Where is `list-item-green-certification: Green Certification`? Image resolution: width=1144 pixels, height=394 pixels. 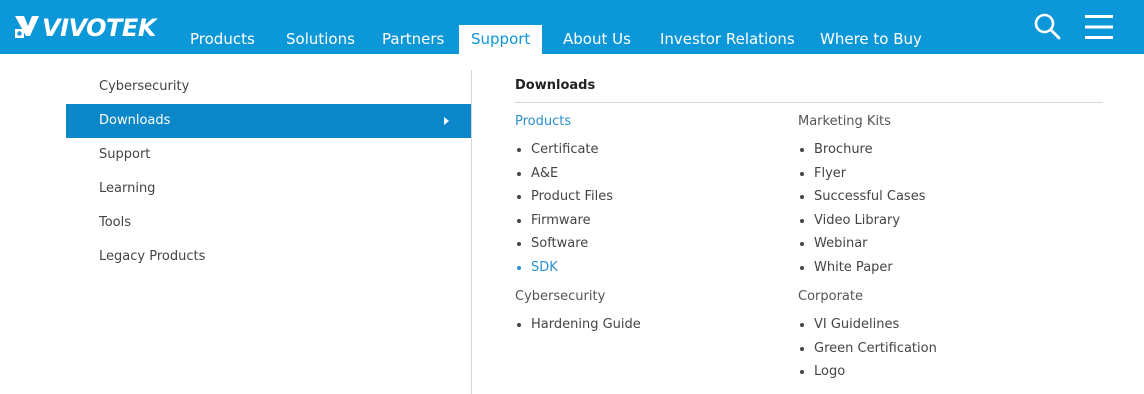 list-item-green-certification: Green Certification is located at coordinates (867, 349).